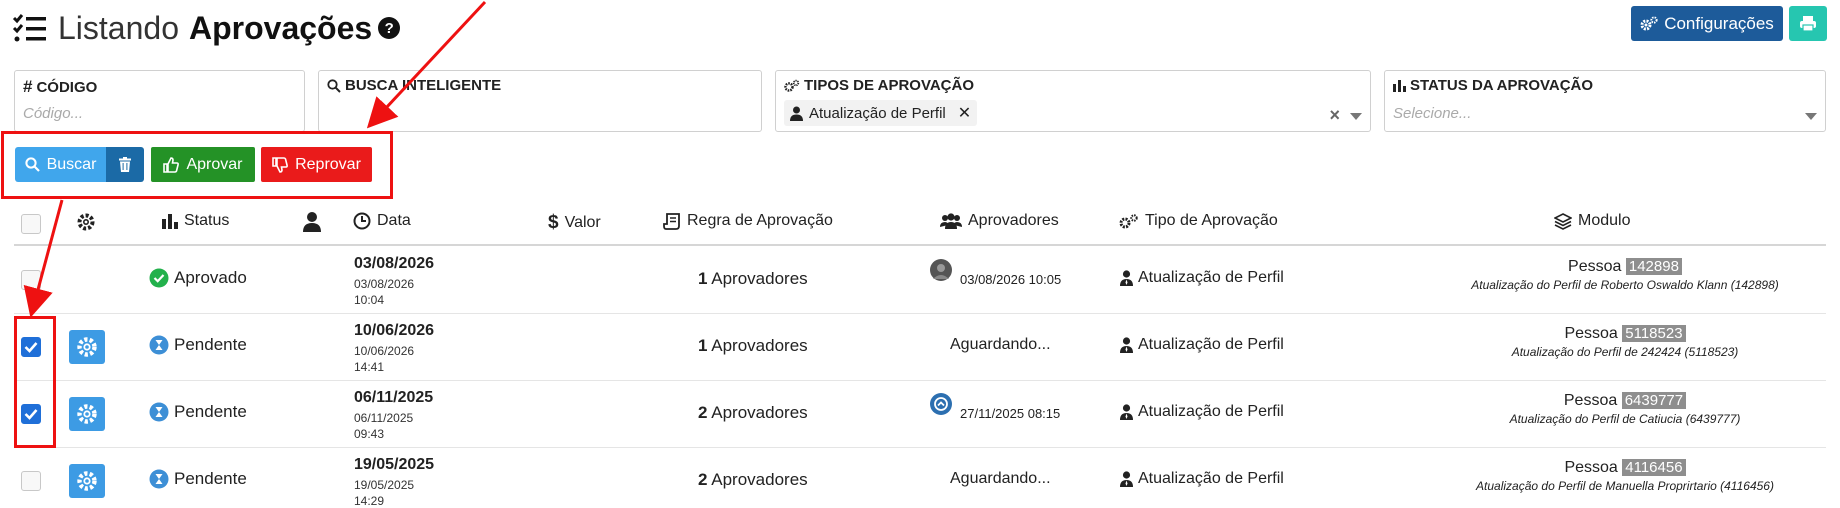 This screenshot has height=508, width=1840. I want to click on col-valor-label: Valor, so click(582, 222).